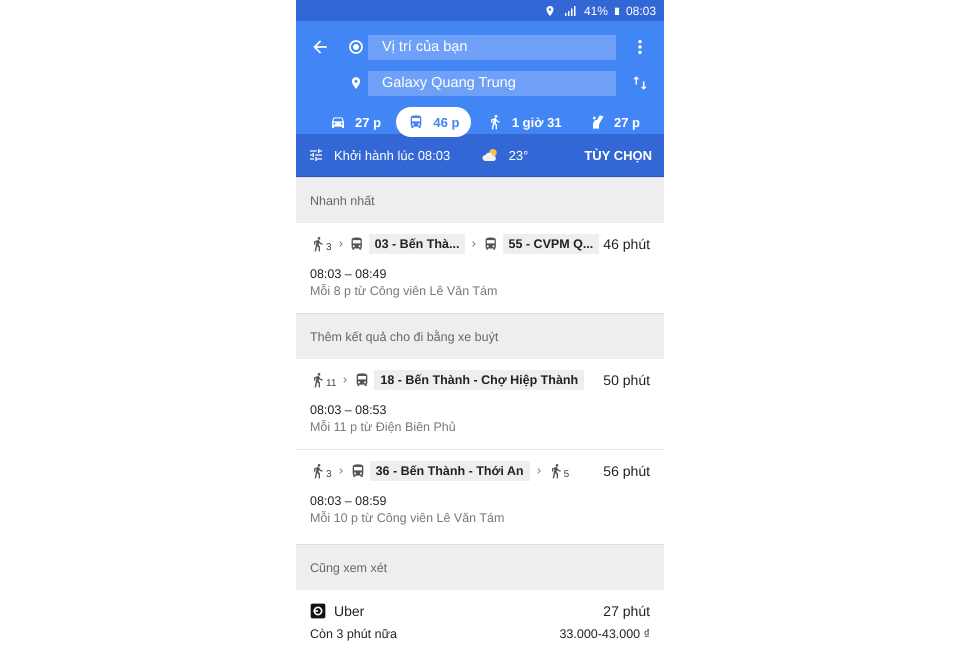 This screenshot has height=653, width=960. I want to click on bus-line-label: 36 - Bến Thành - Thới An, so click(450, 471).